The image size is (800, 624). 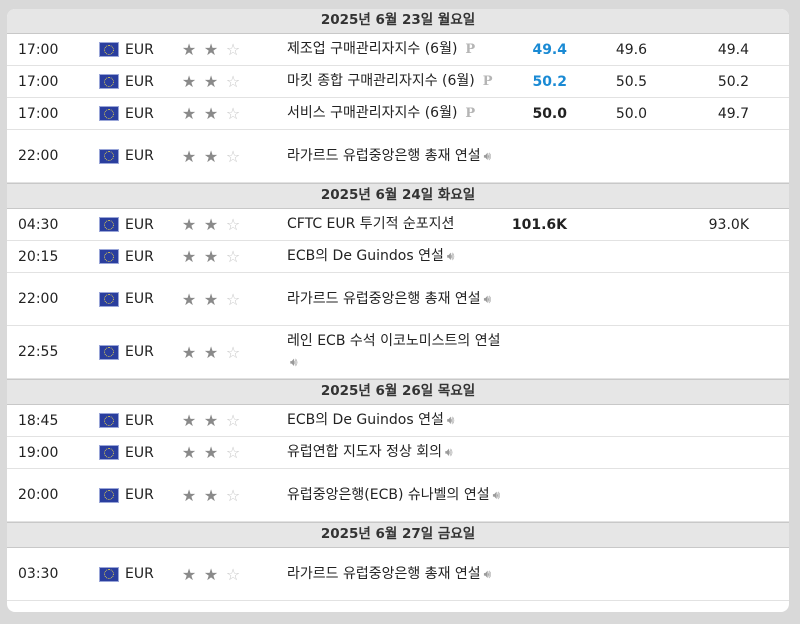 What do you see at coordinates (381, 81) in the screenshot?
I see `event-name: 마킷 종합 구매관리자지수 (6월)` at bounding box center [381, 81].